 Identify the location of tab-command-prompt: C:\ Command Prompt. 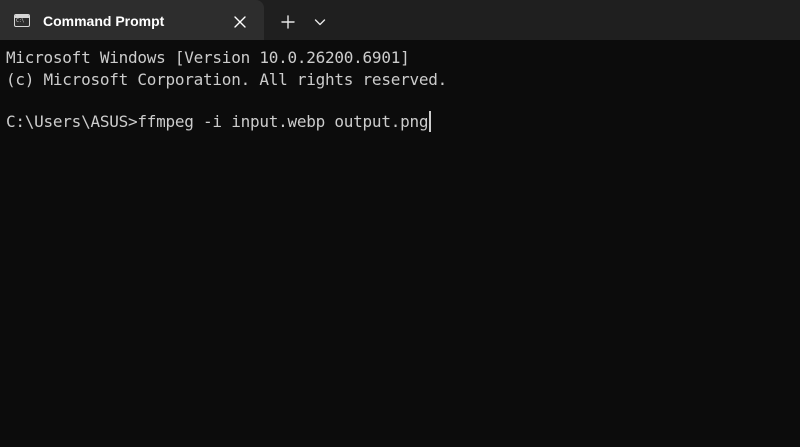
(132, 20).